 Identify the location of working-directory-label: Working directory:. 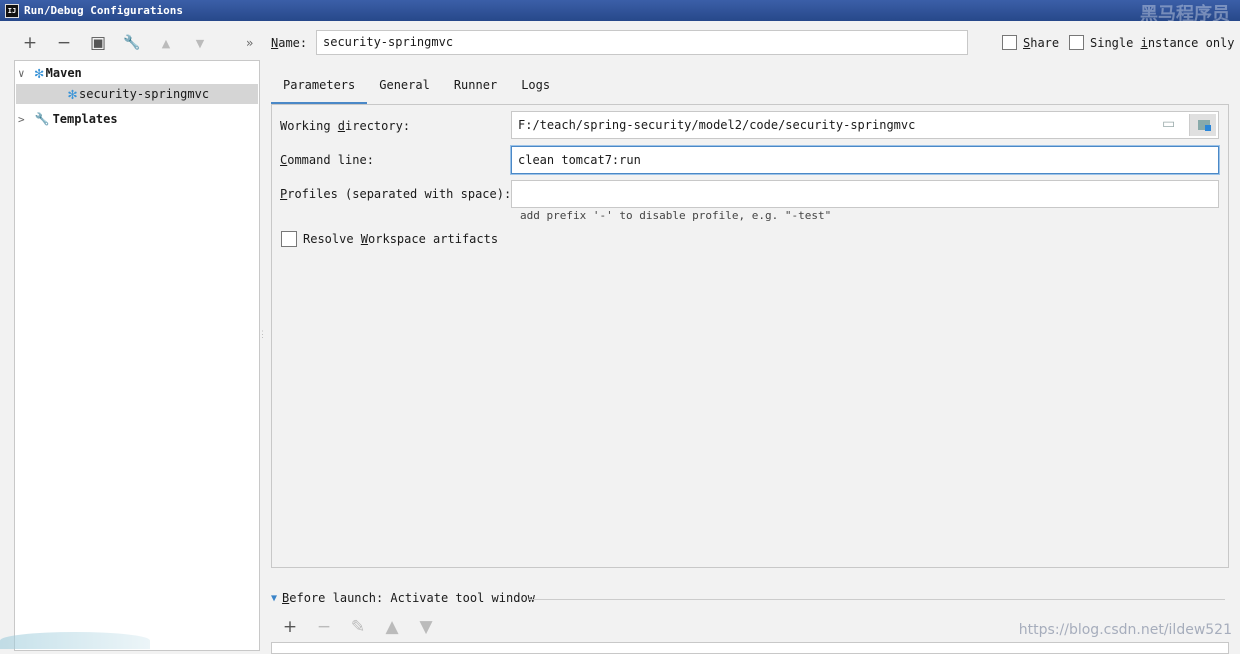
(345, 126).